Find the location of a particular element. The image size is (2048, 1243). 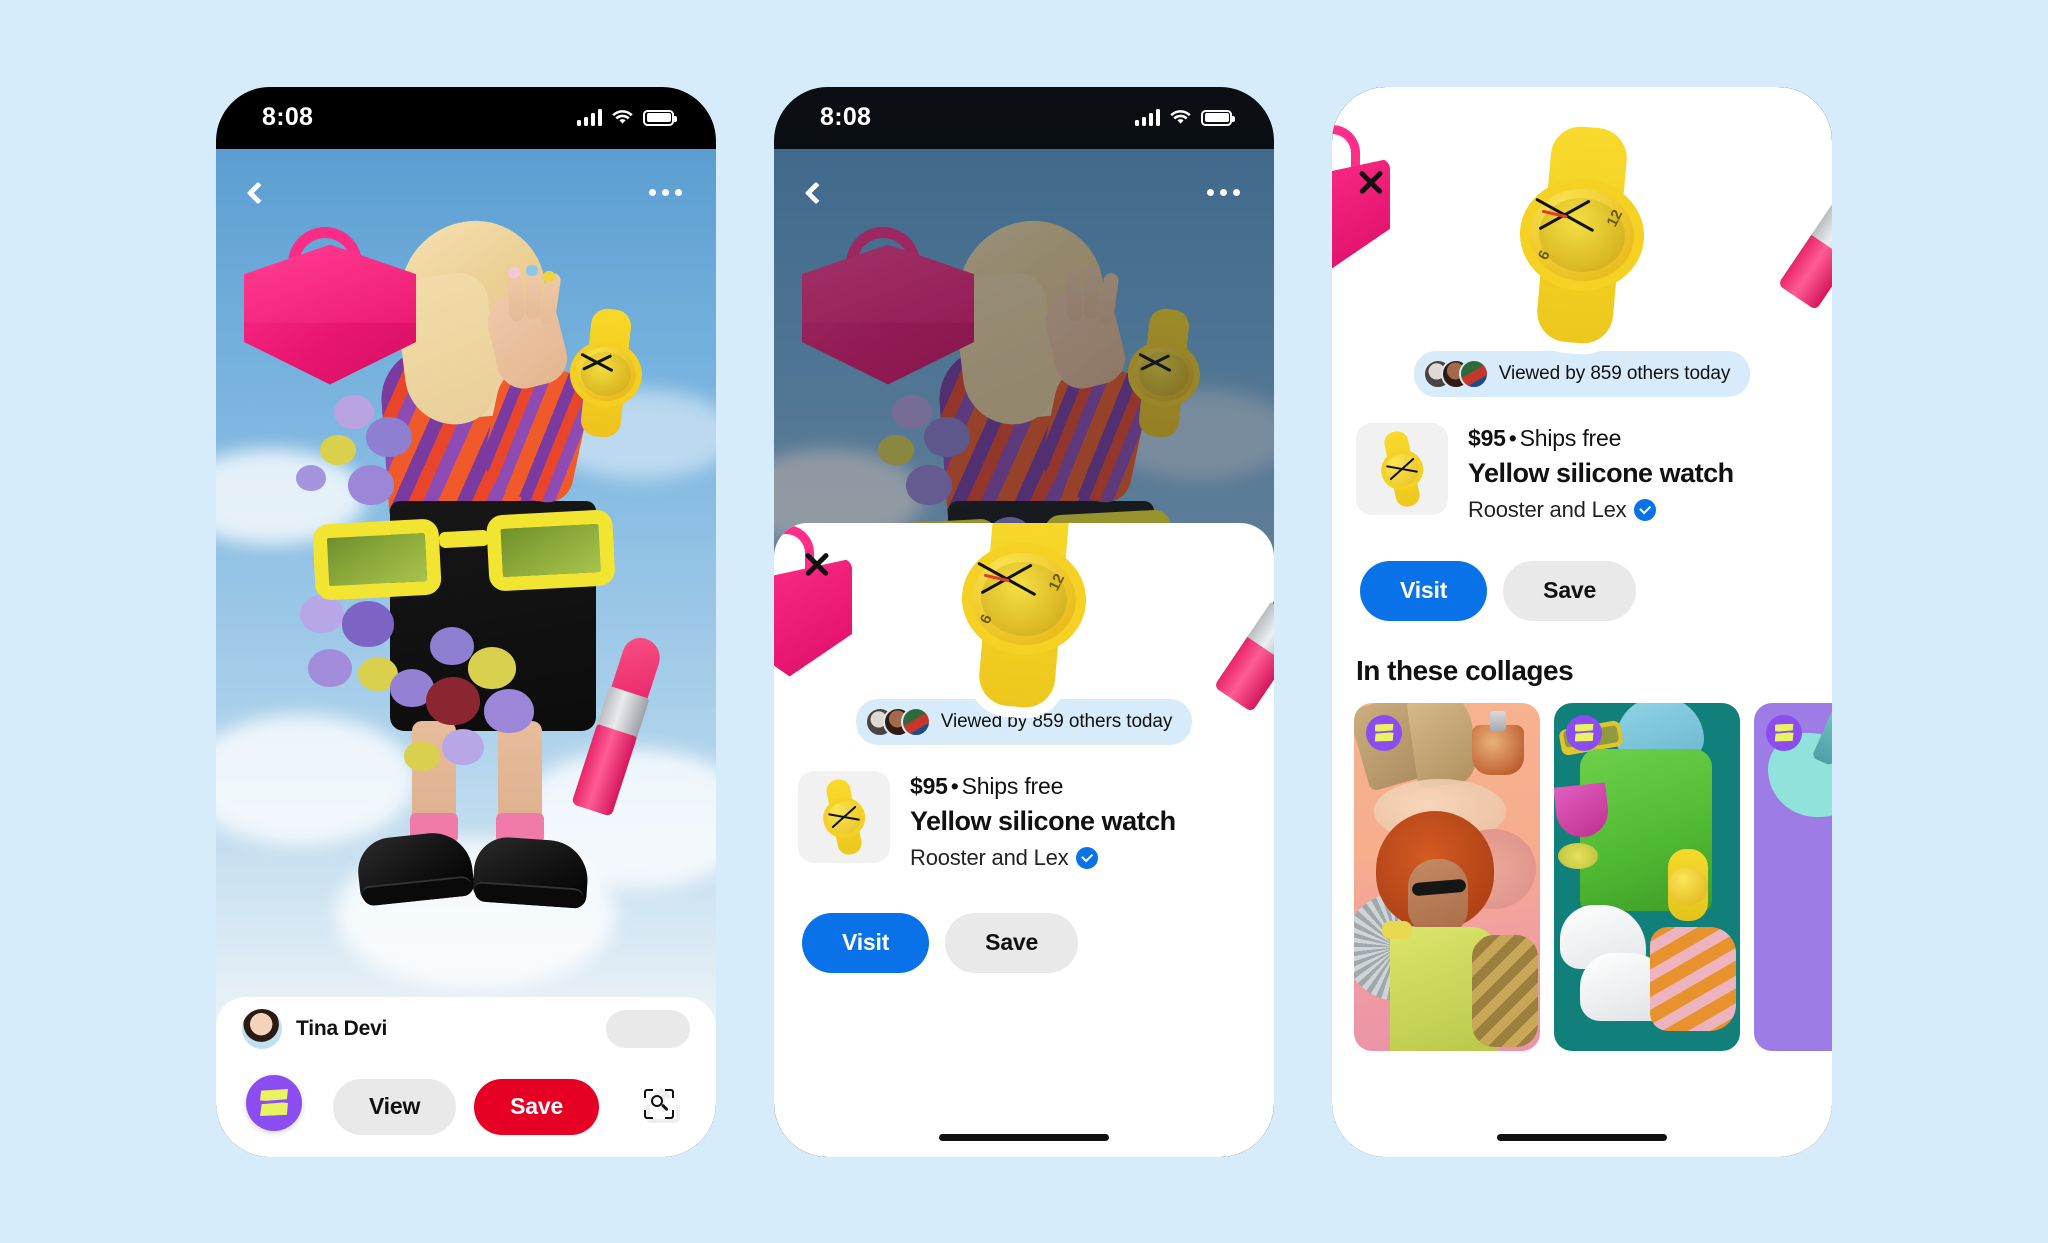

lens-glyph is located at coordinates (659, 1103).